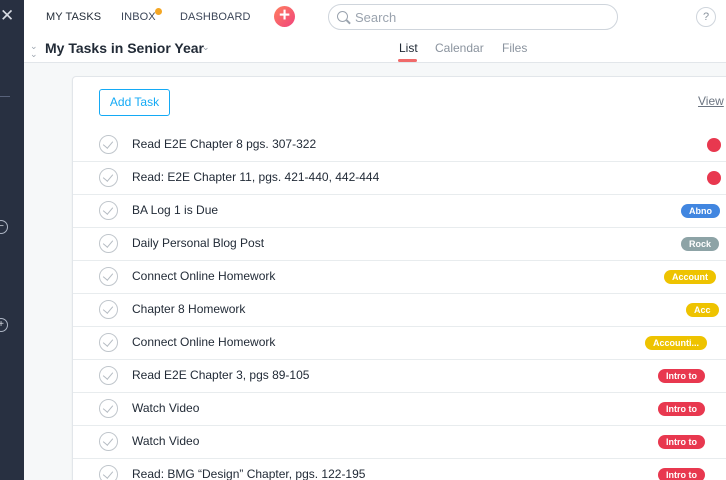 The height and width of the screenshot is (480, 726). I want to click on tab-files: Files, so click(514, 48).